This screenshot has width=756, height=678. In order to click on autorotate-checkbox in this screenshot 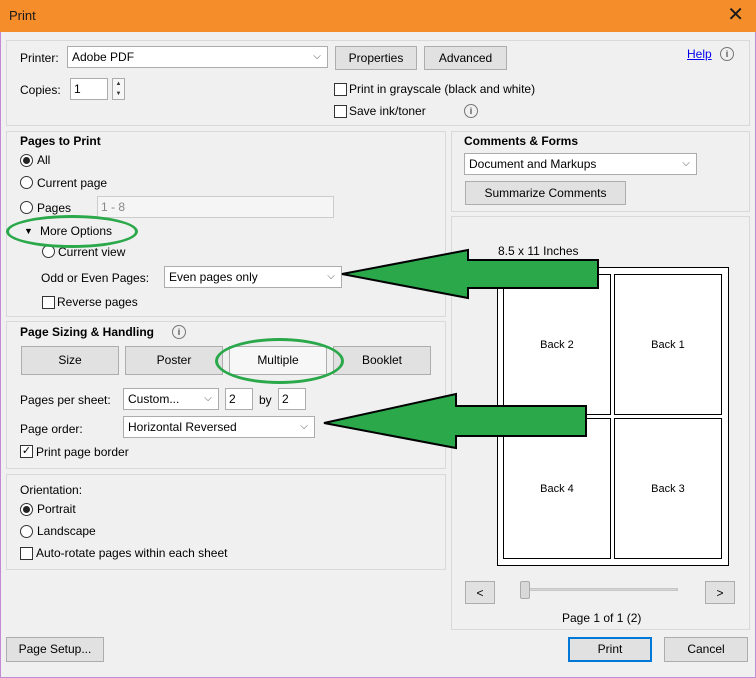, I will do `click(26, 553)`.